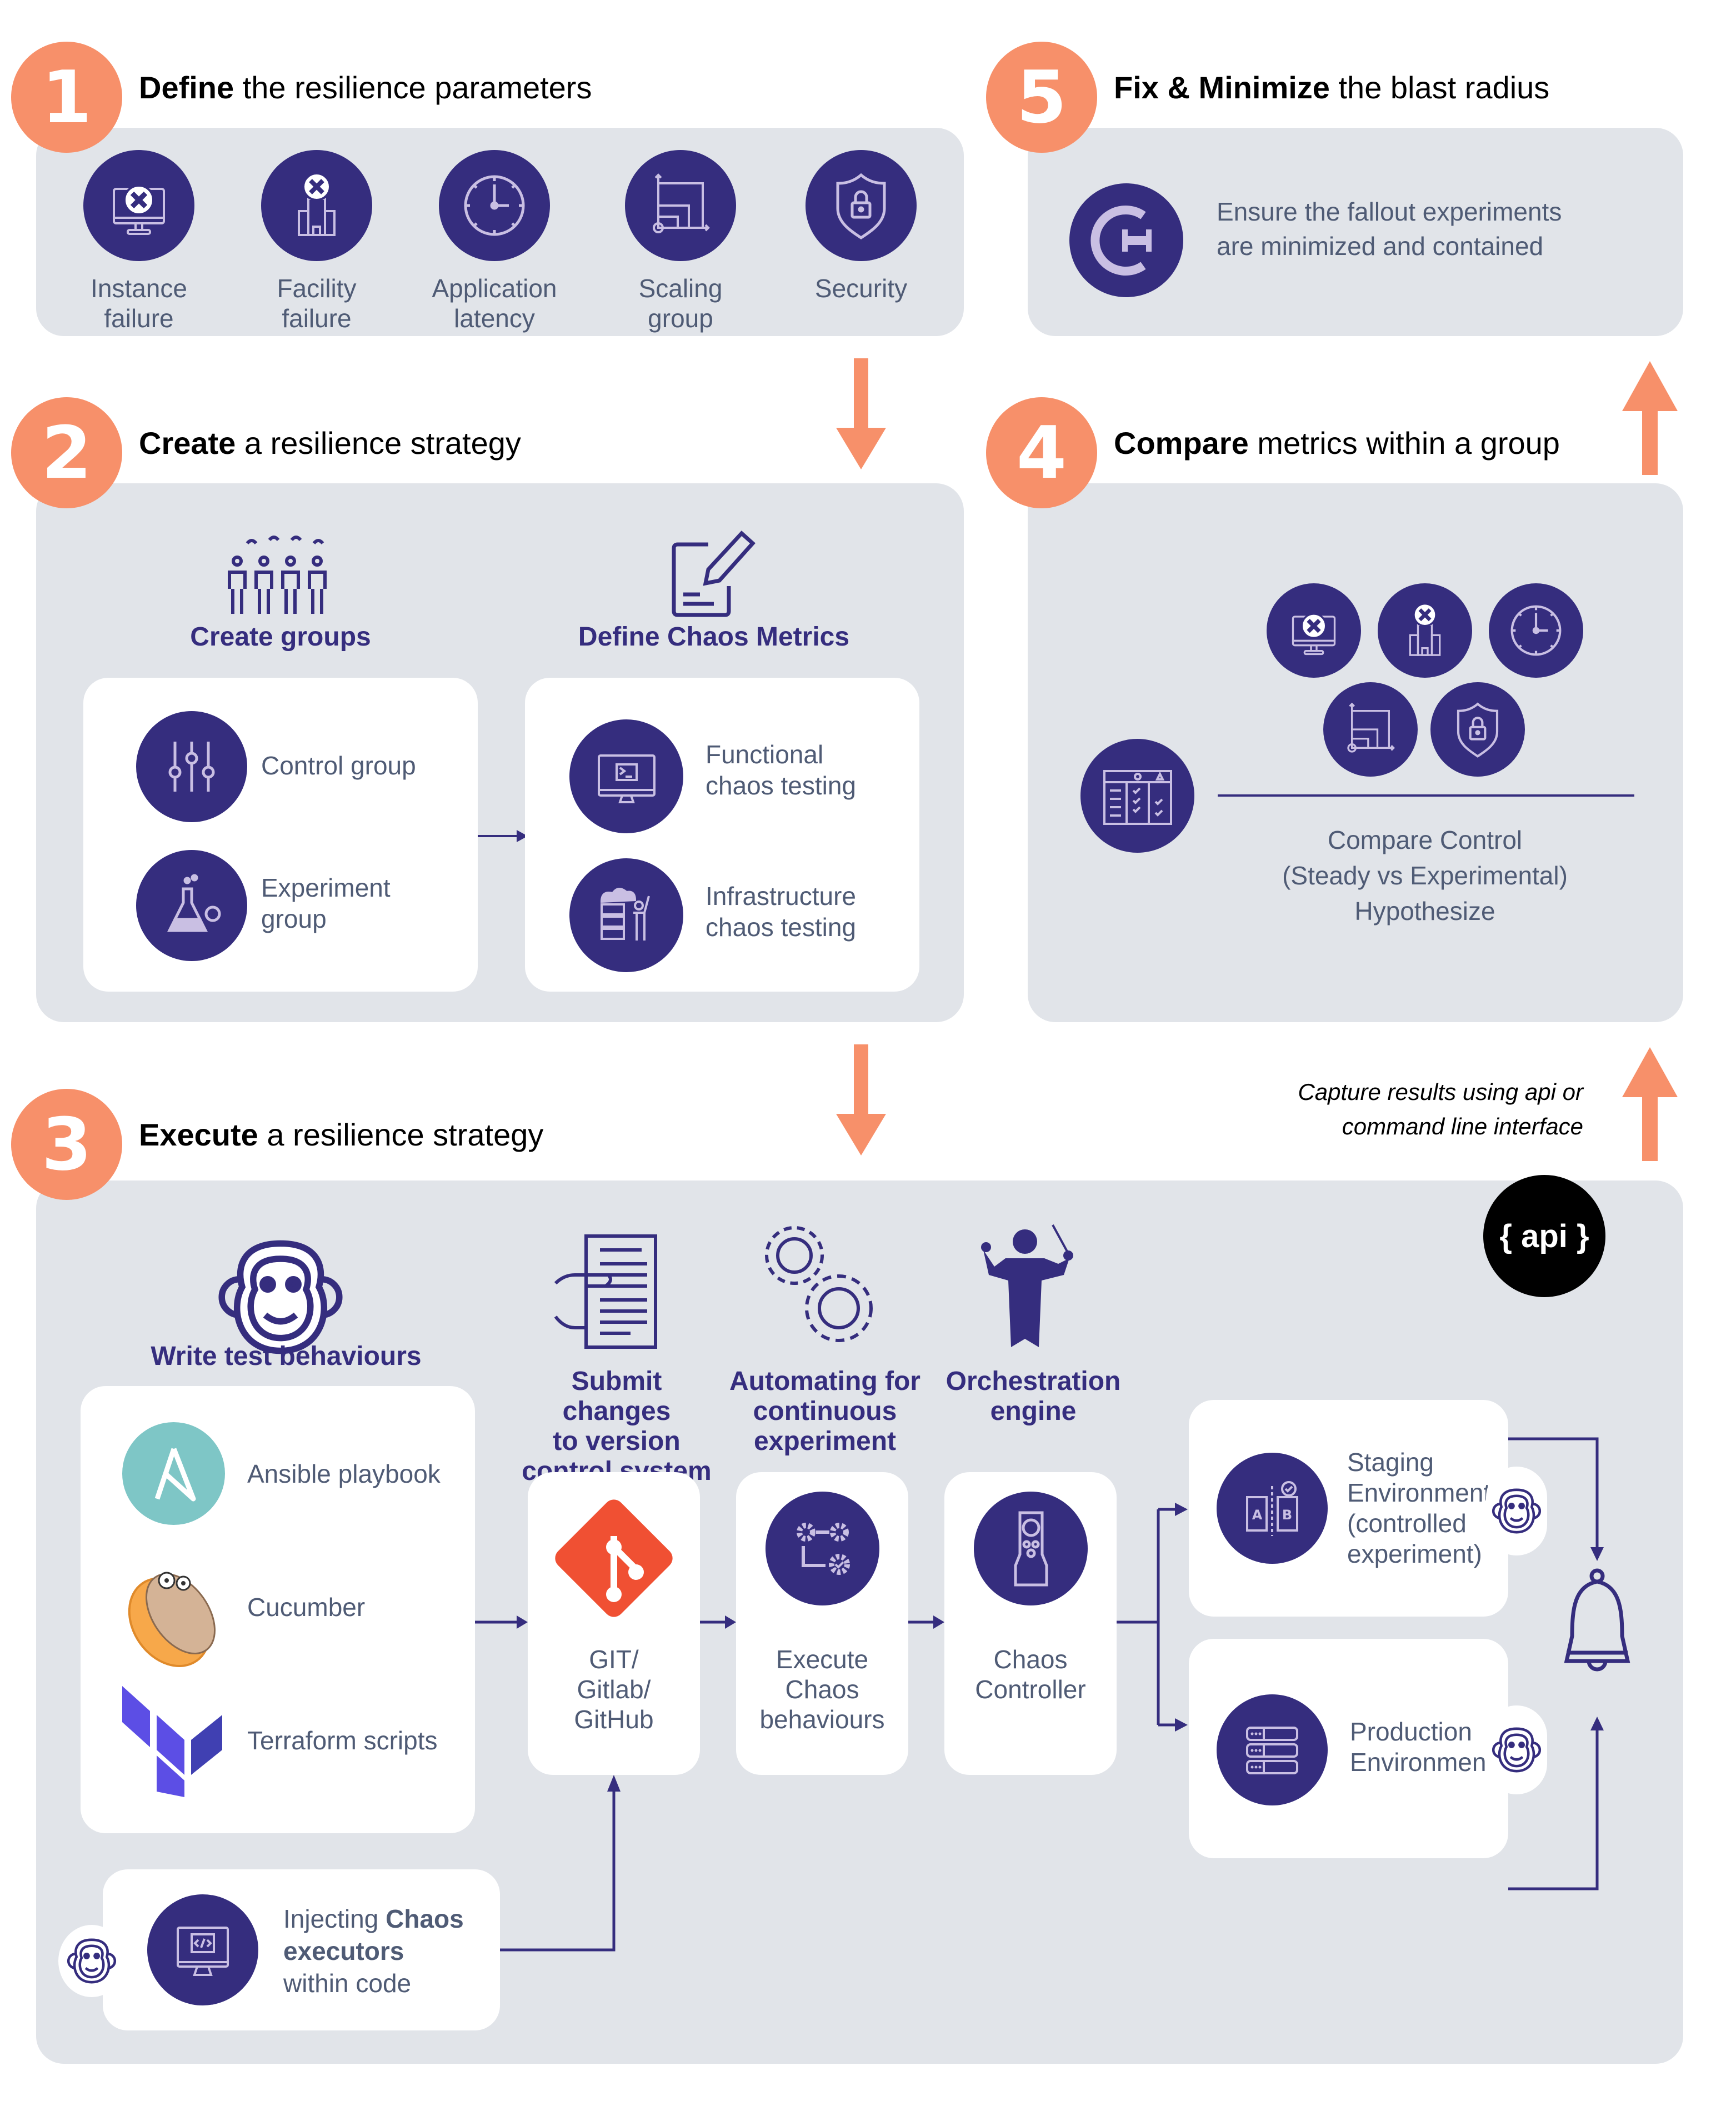 The height and width of the screenshot is (2111, 1736). Describe the element at coordinates (1033, 1381) in the screenshot. I see `orchestration-heading-1: Orchestration` at that location.